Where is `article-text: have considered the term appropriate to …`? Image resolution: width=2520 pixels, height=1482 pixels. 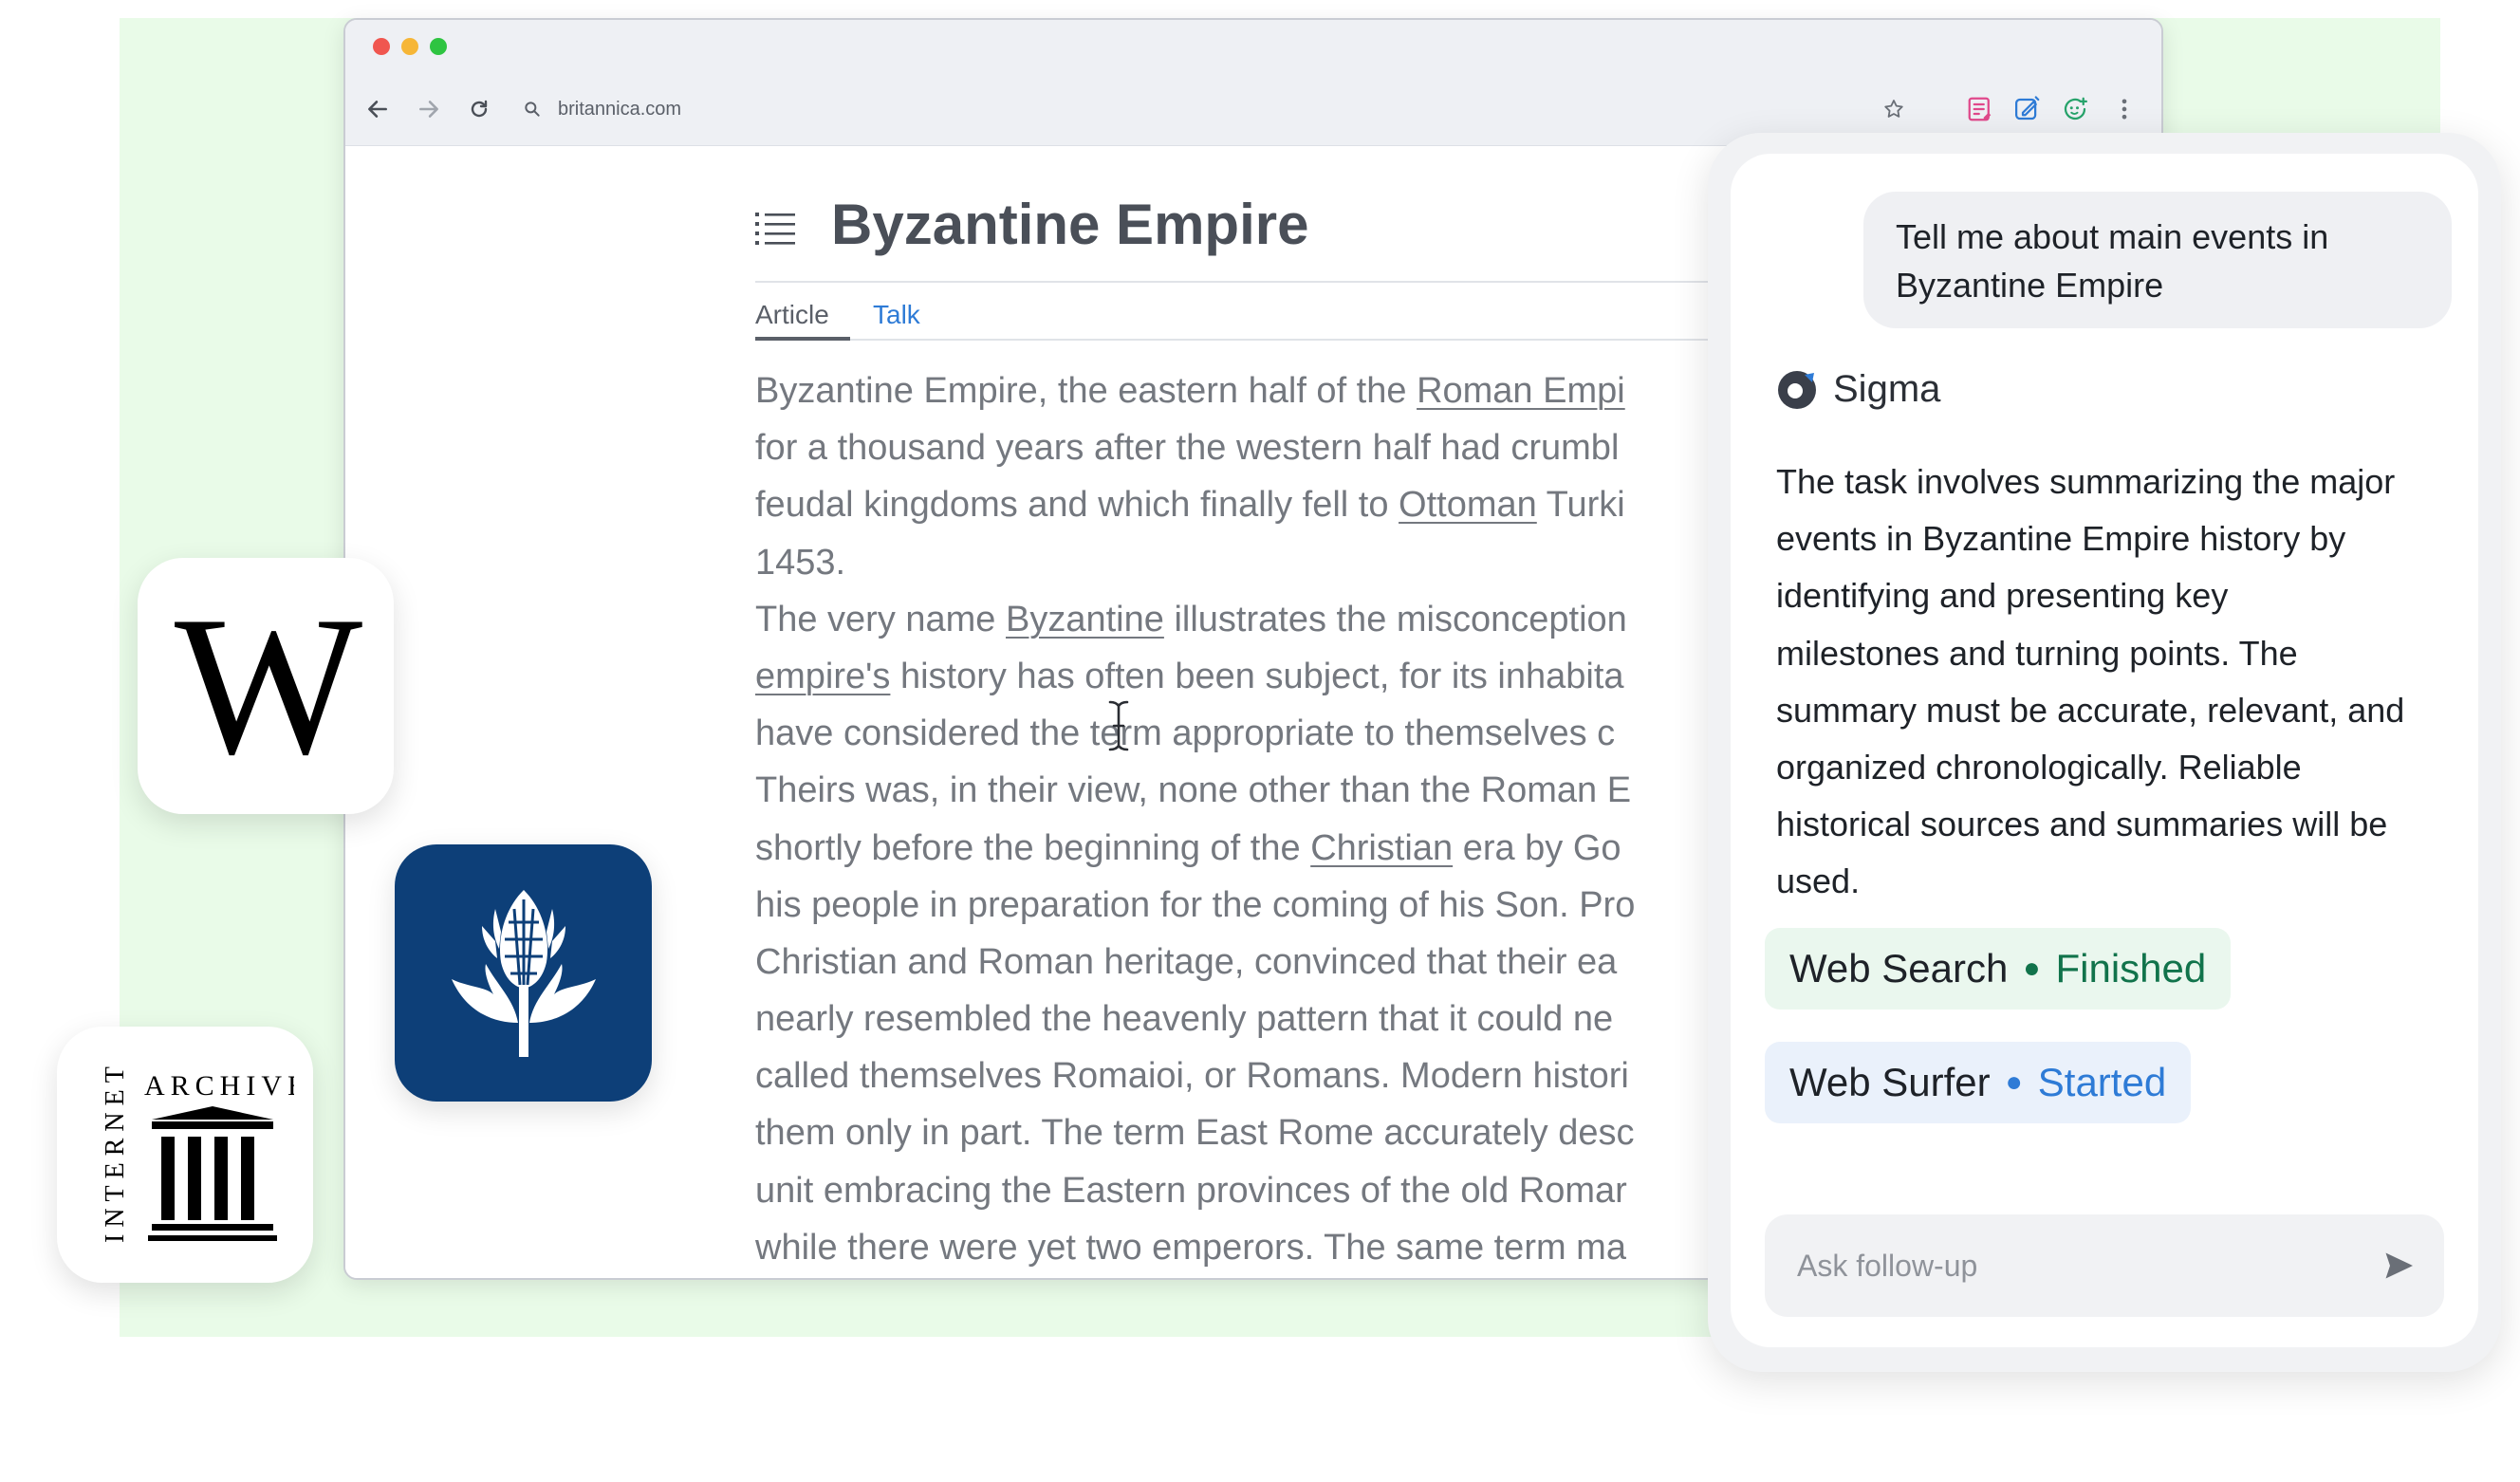
article-text: have considered the term appropriate to … is located at coordinates (1185, 734).